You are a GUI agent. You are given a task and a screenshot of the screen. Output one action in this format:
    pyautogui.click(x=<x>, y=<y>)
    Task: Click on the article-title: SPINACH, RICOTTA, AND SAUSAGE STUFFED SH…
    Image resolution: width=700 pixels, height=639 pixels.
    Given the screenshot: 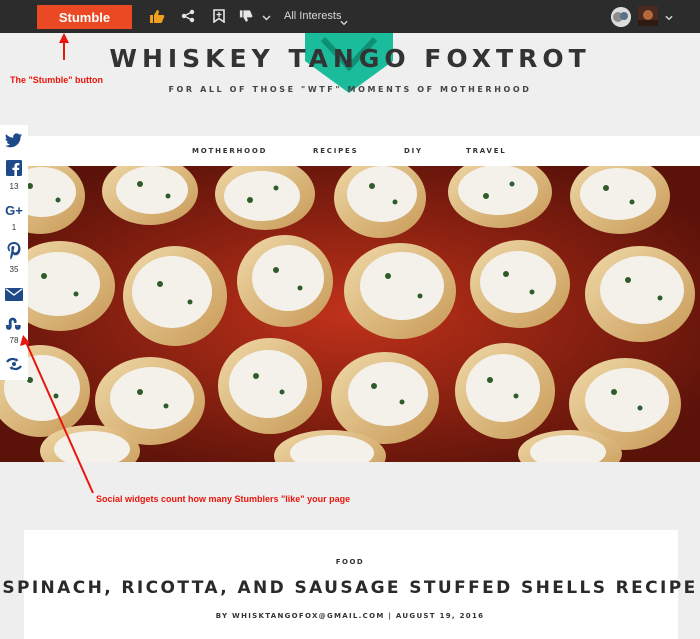 What is the action you would take?
    pyautogui.click(x=350, y=588)
    